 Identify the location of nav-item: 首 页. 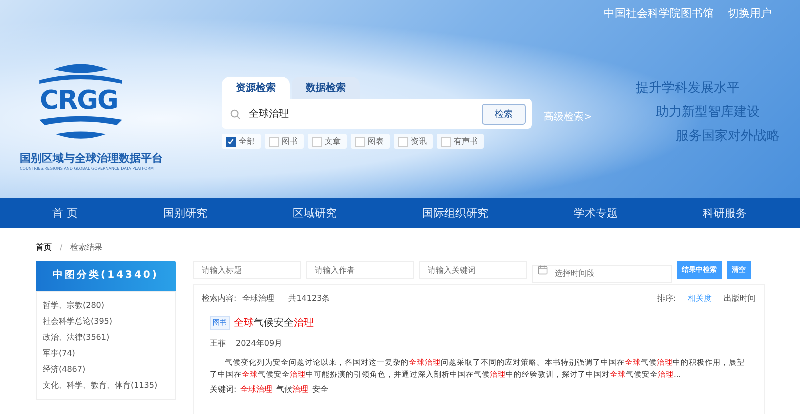
(65, 213).